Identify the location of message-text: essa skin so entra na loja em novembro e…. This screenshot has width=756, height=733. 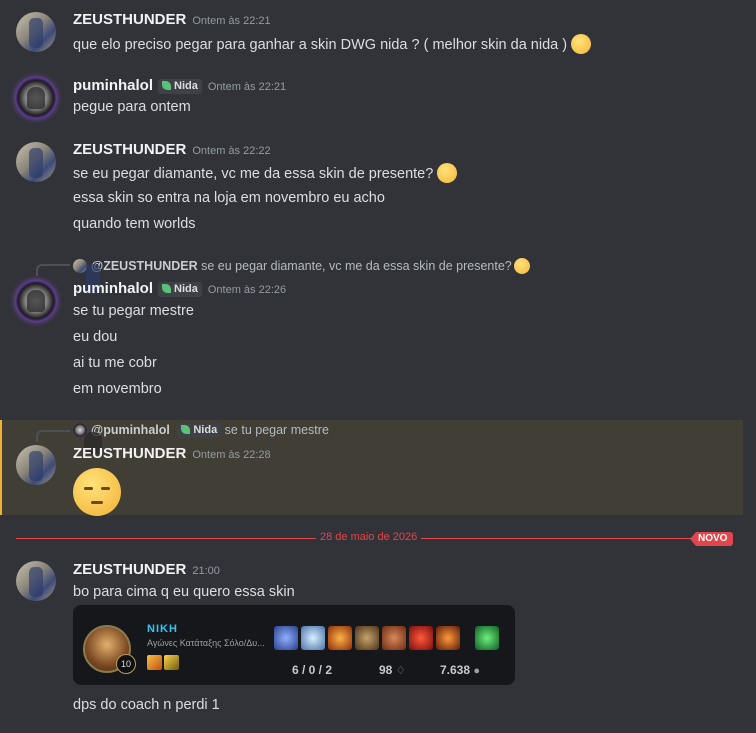
(229, 198).